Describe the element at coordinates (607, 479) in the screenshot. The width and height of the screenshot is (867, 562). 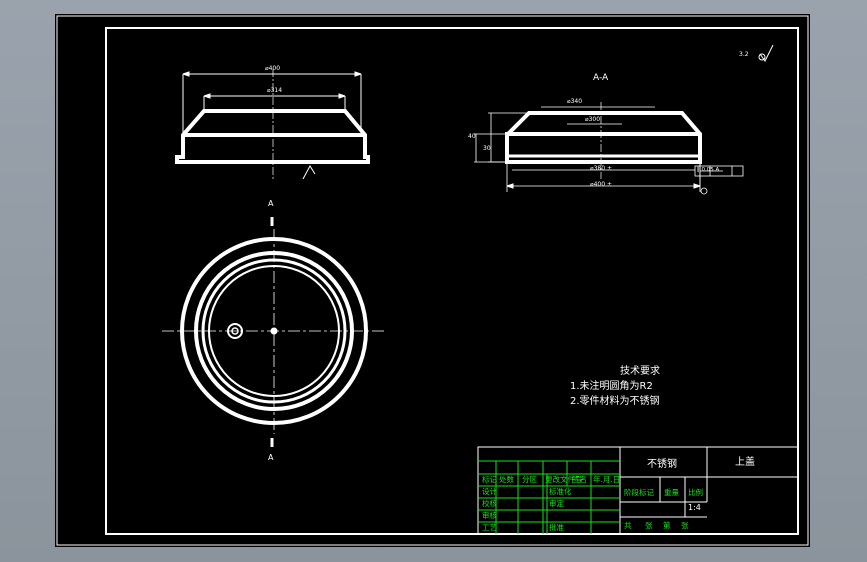
I see `header-date: 年.月.日` at that location.